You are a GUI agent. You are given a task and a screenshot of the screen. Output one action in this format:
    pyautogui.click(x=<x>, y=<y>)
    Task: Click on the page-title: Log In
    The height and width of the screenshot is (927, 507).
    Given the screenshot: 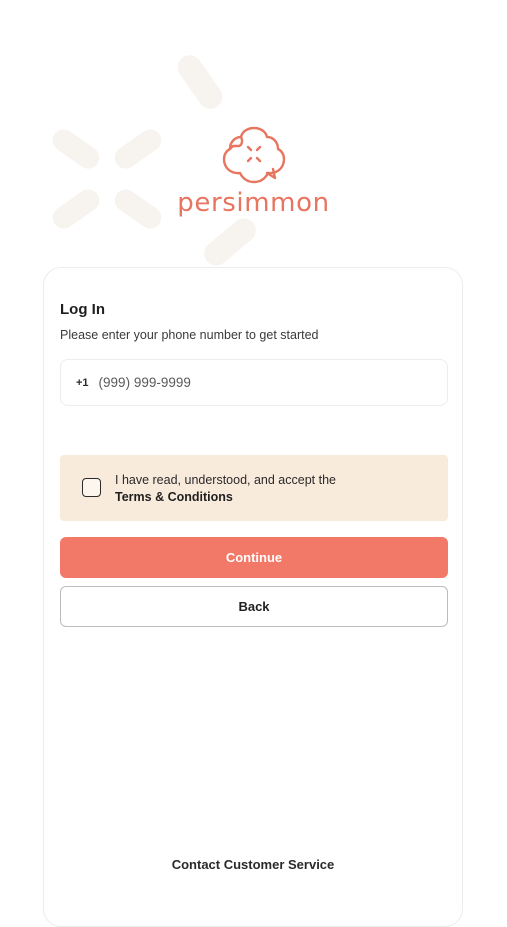 What is the action you would take?
    pyautogui.click(x=82, y=309)
    